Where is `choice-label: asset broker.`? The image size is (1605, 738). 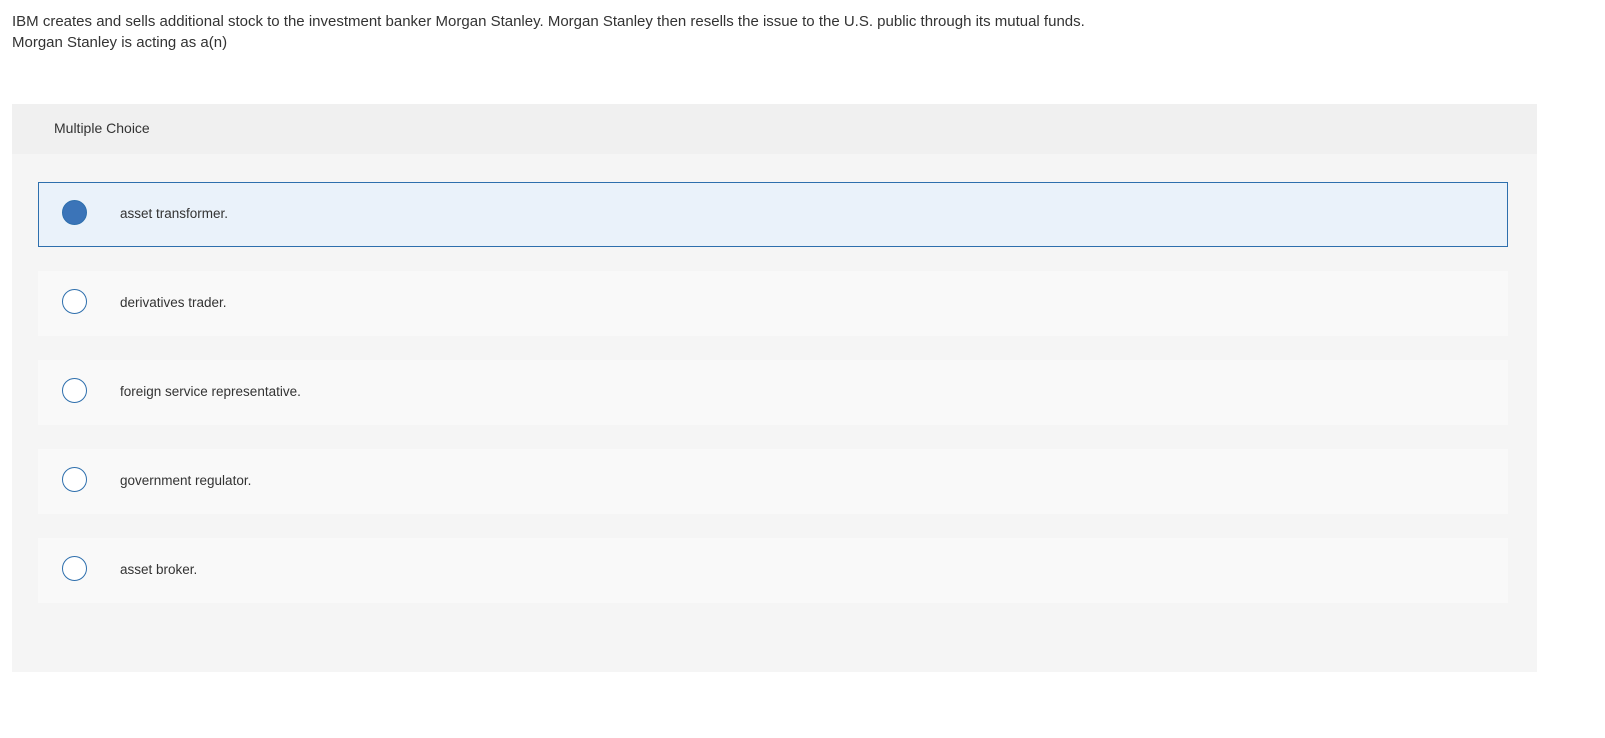
choice-label: asset broker. is located at coordinates (159, 569).